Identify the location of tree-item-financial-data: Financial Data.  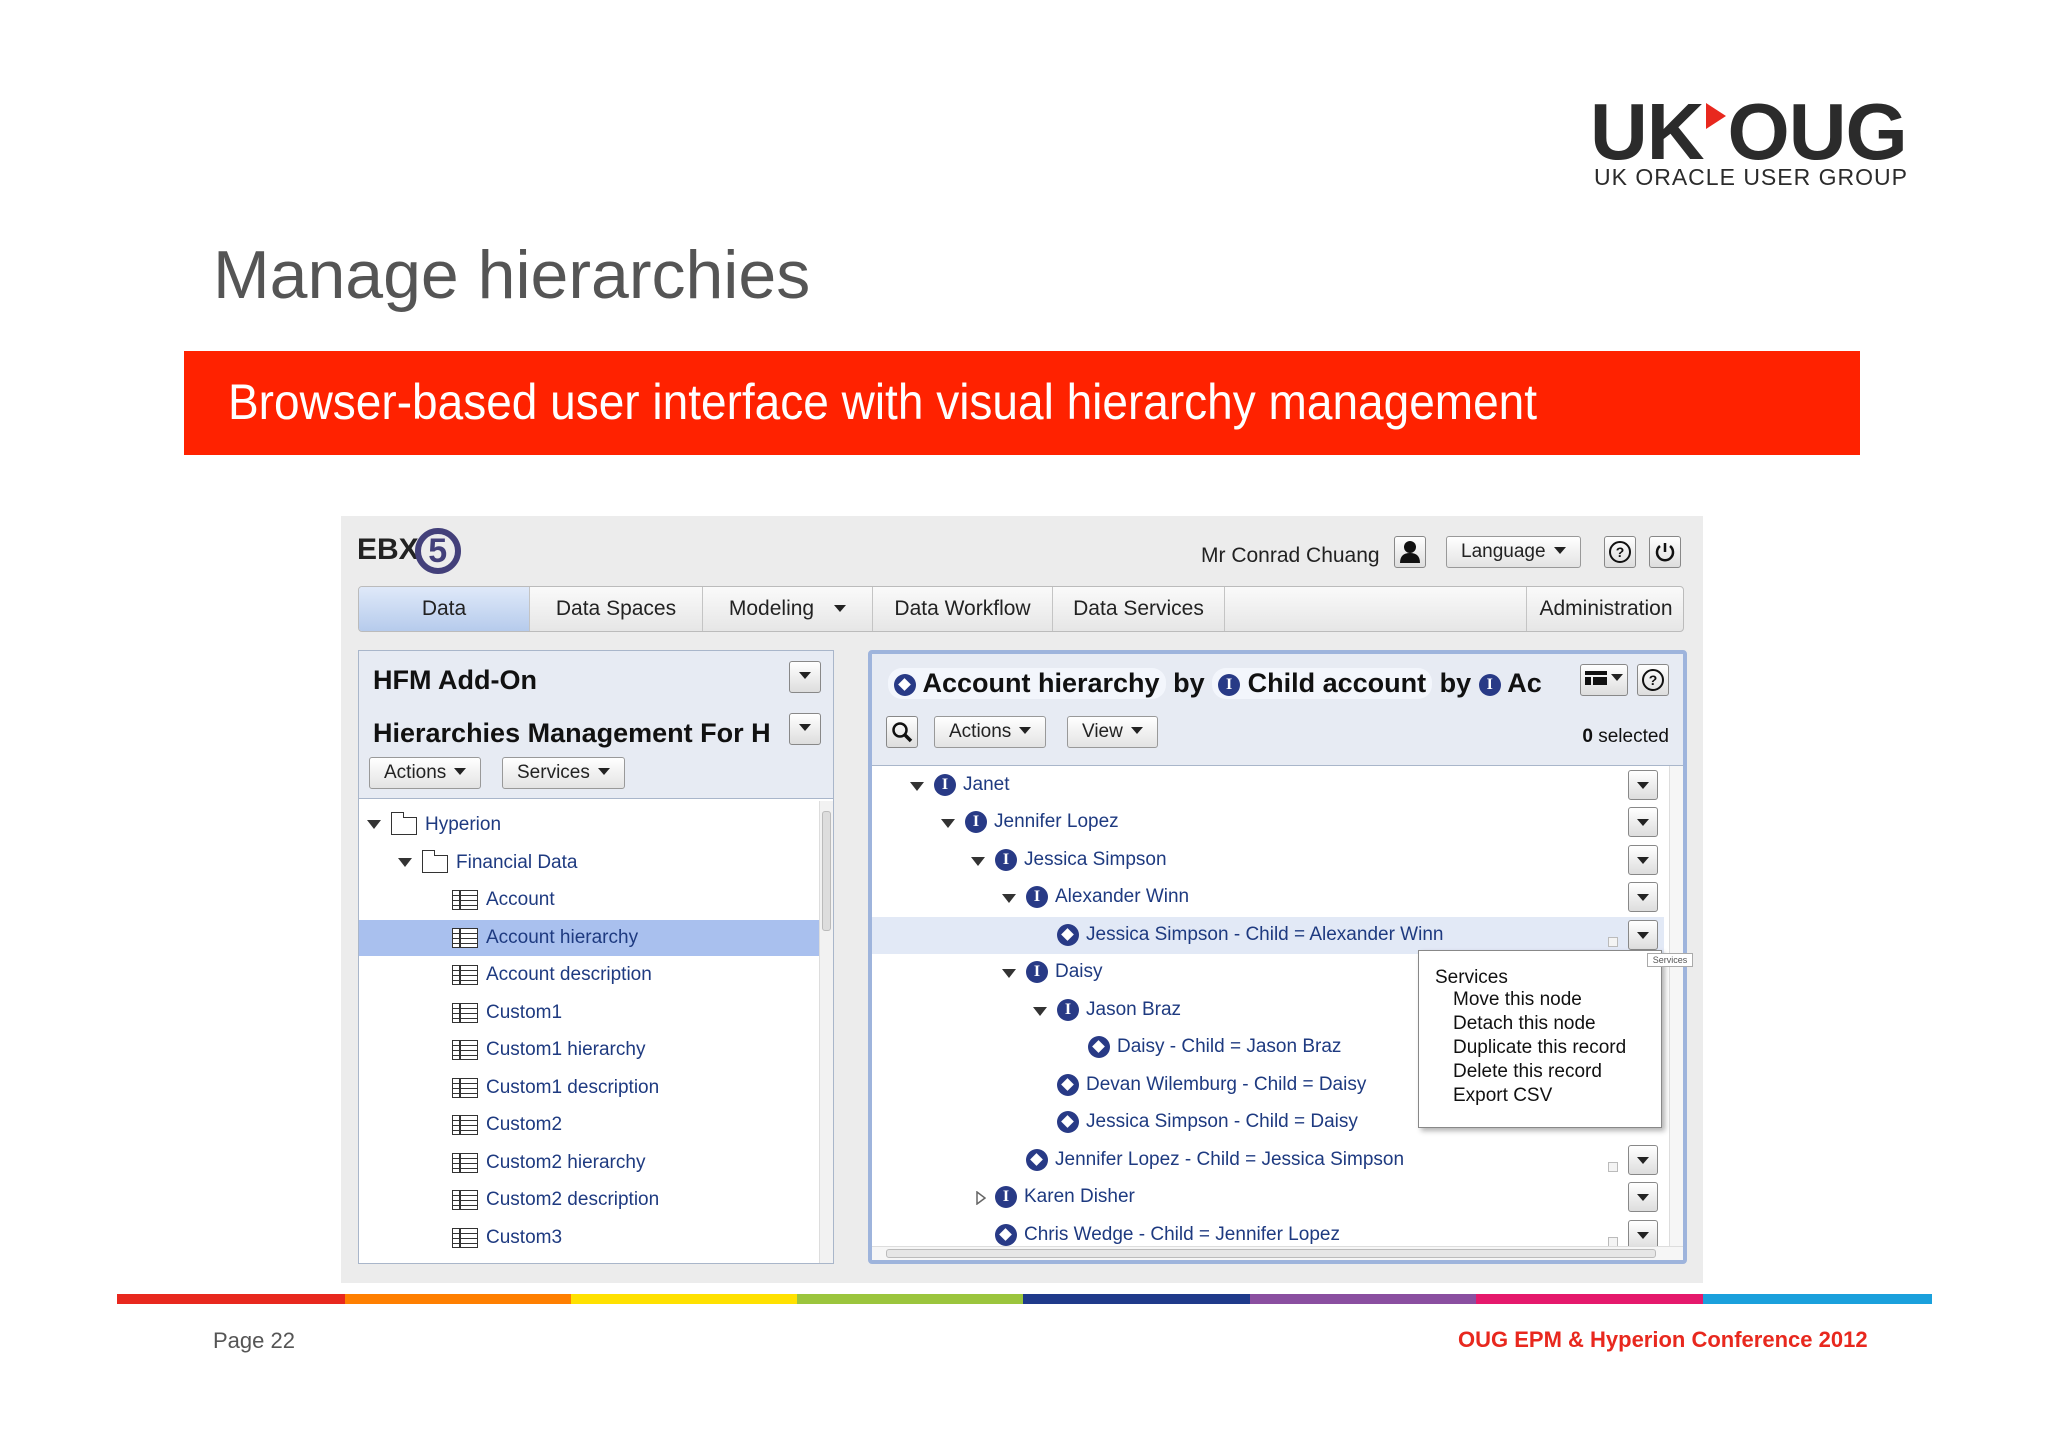
(596, 863).